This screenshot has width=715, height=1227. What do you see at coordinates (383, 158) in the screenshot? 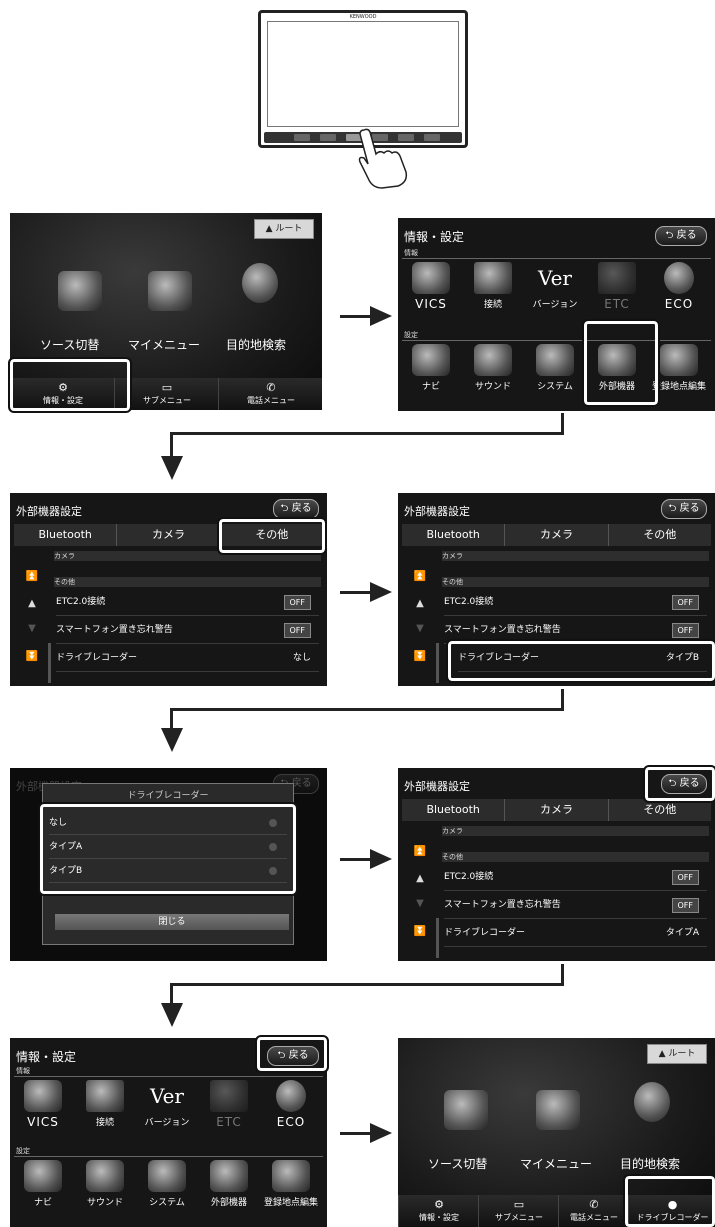
I see `pointing-hand-icon` at bounding box center [383, 158].